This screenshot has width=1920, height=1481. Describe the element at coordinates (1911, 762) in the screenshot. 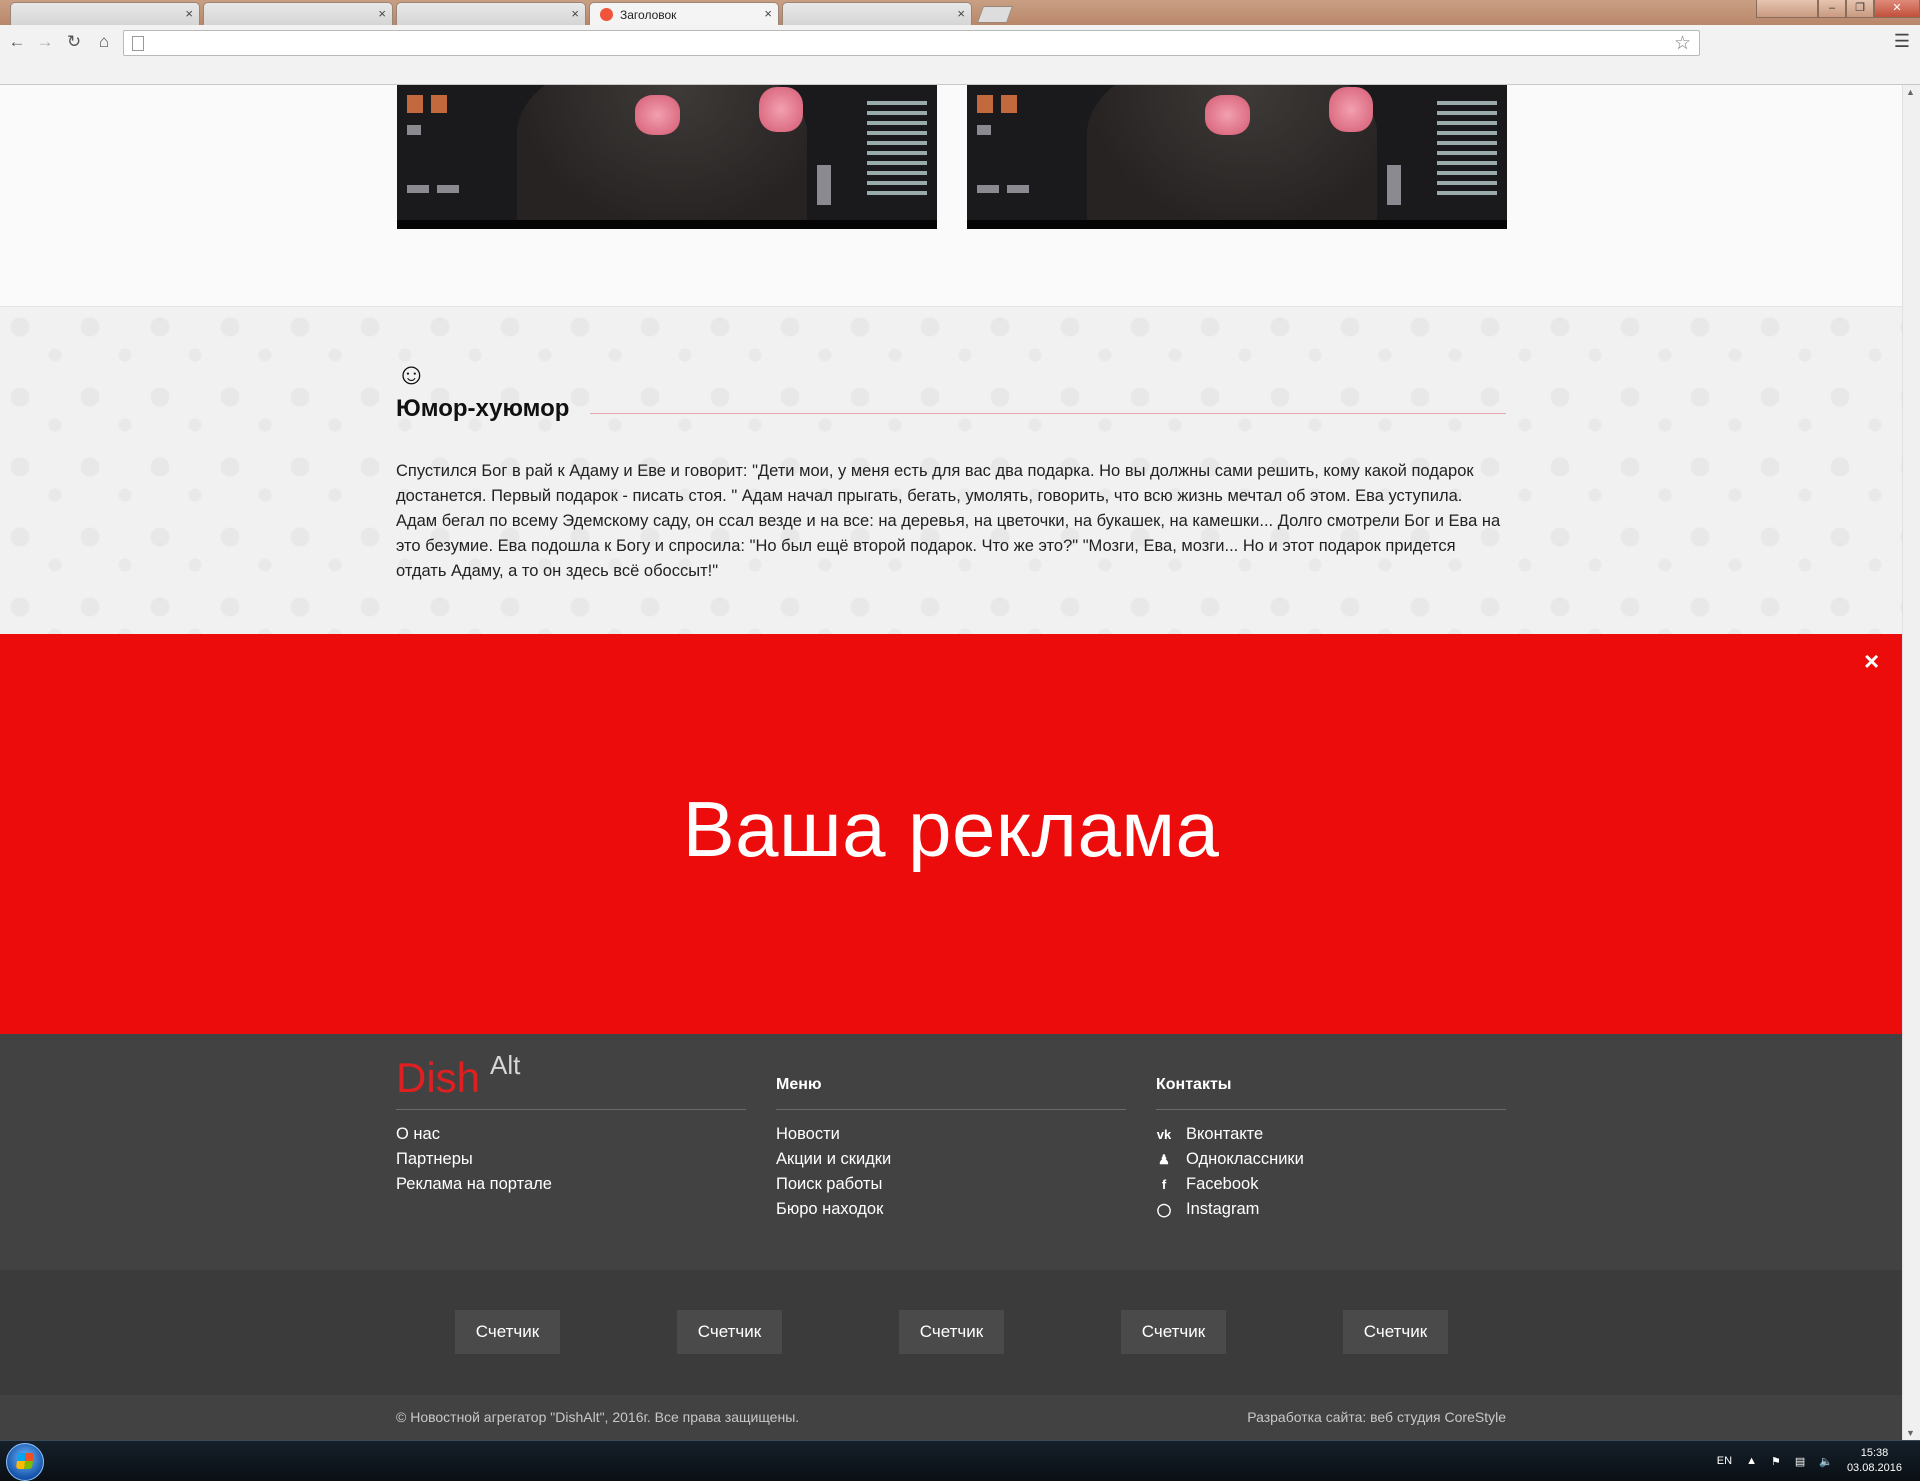

I see `vertical-scrollbar: ▲ ▼` at that location.